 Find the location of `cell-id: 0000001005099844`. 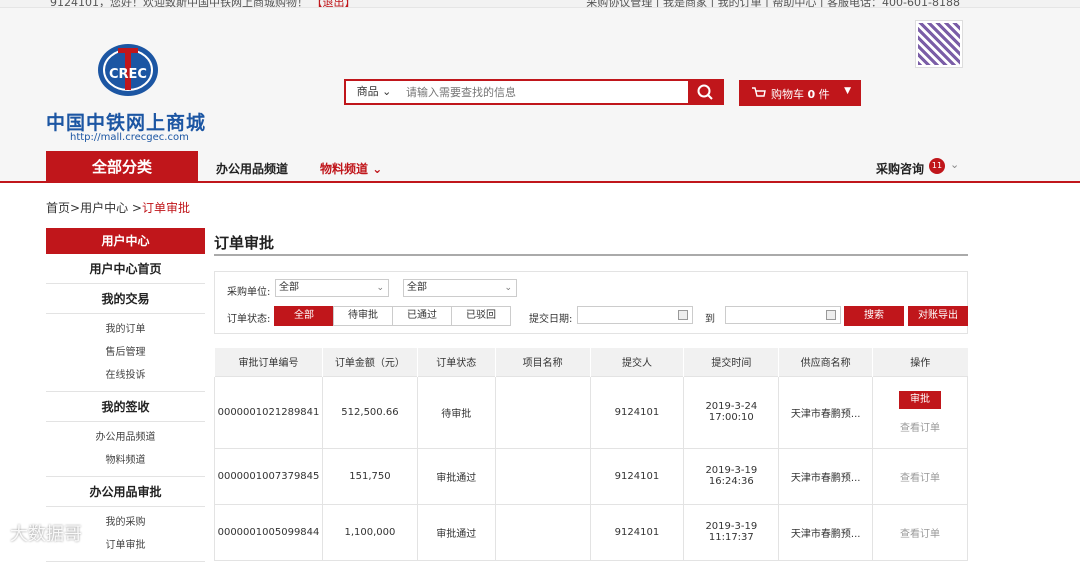

cell-id: 0000001005099844 is located at coordinates (268, 532).